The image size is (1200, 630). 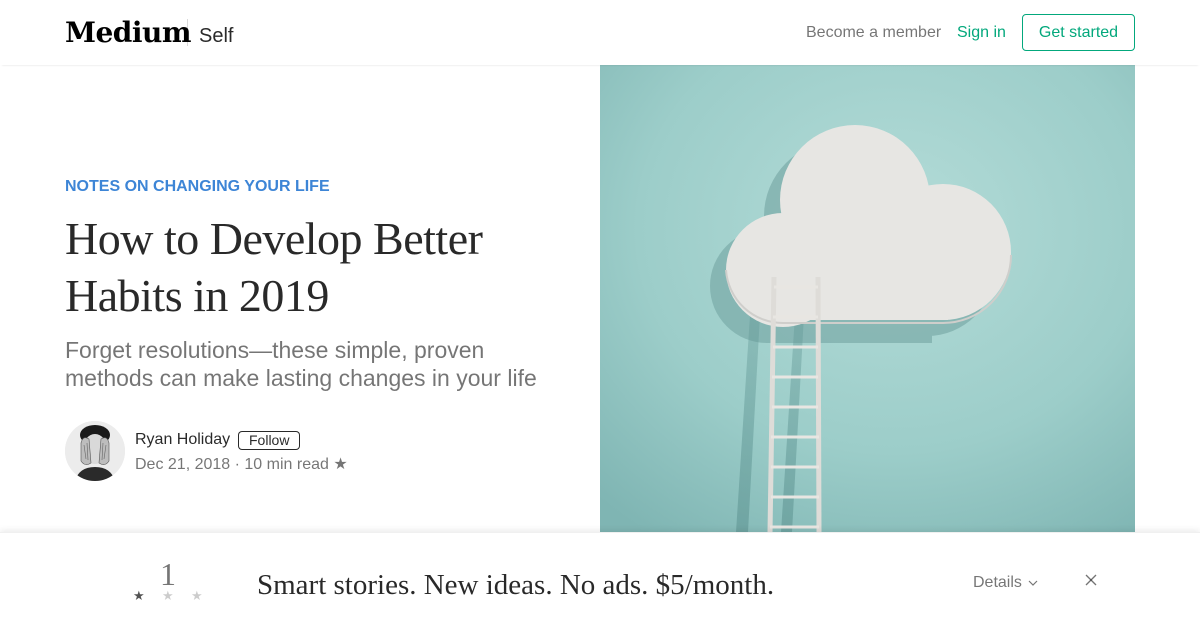 I want to click on close-banner-button, so click(x=1091, y=580).